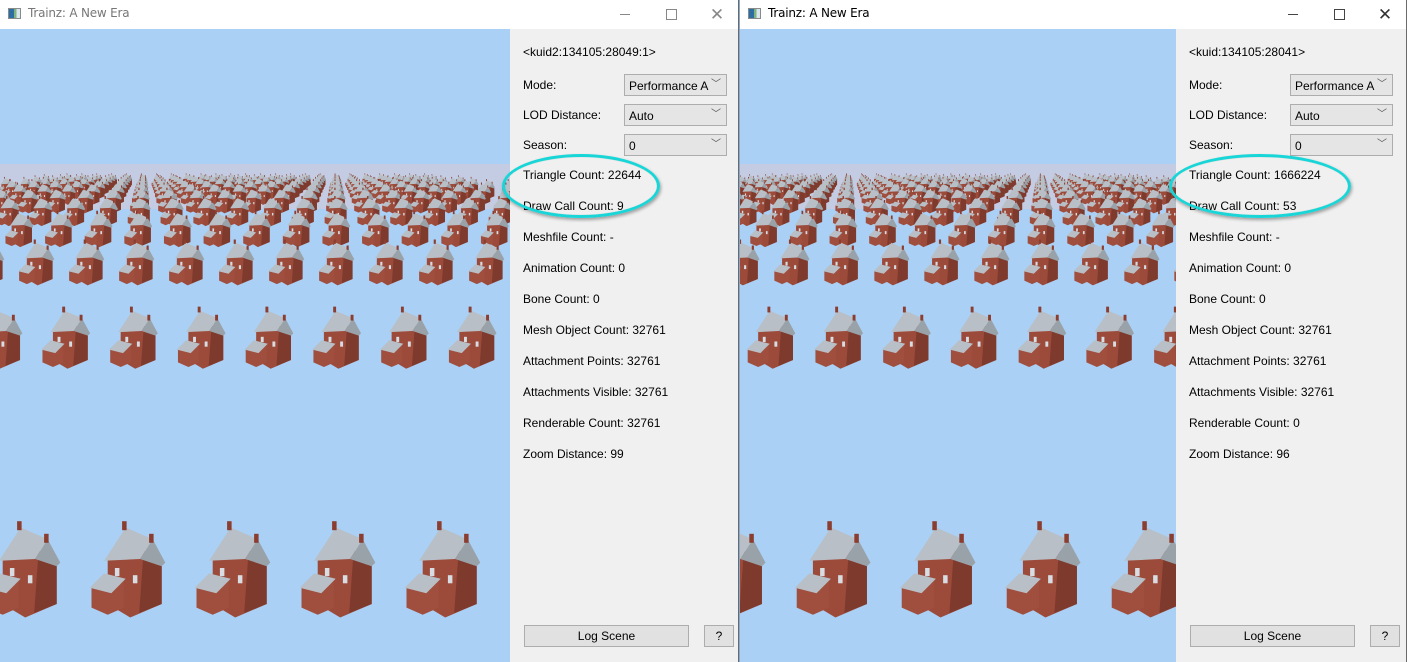 This screenshot has height=662, width=1407. I want to click on bone-count: Bone Count: 0, so click(1227, 299).